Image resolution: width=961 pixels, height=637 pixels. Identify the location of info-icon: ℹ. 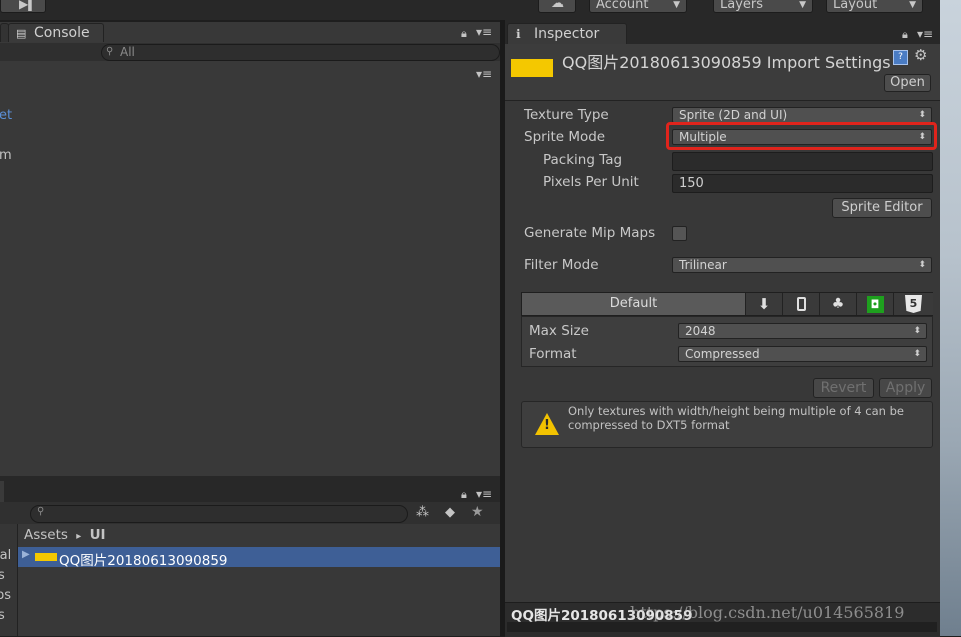
(518, 34).